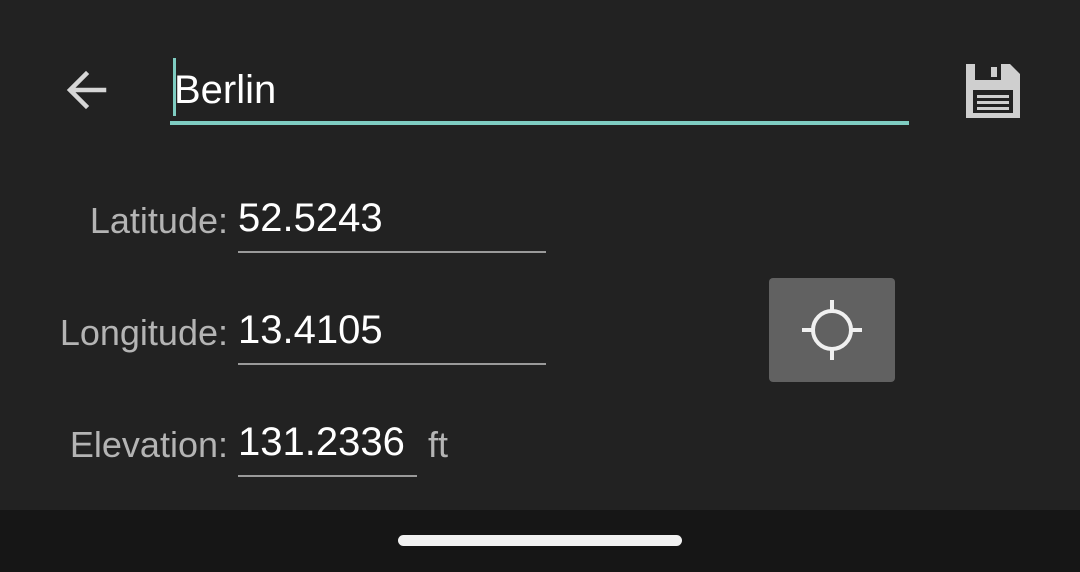  What do you see at coordinates (158, 220) in the screenshot?
I see `latitude-label: Latitude:` at bounding box center [158, 220].